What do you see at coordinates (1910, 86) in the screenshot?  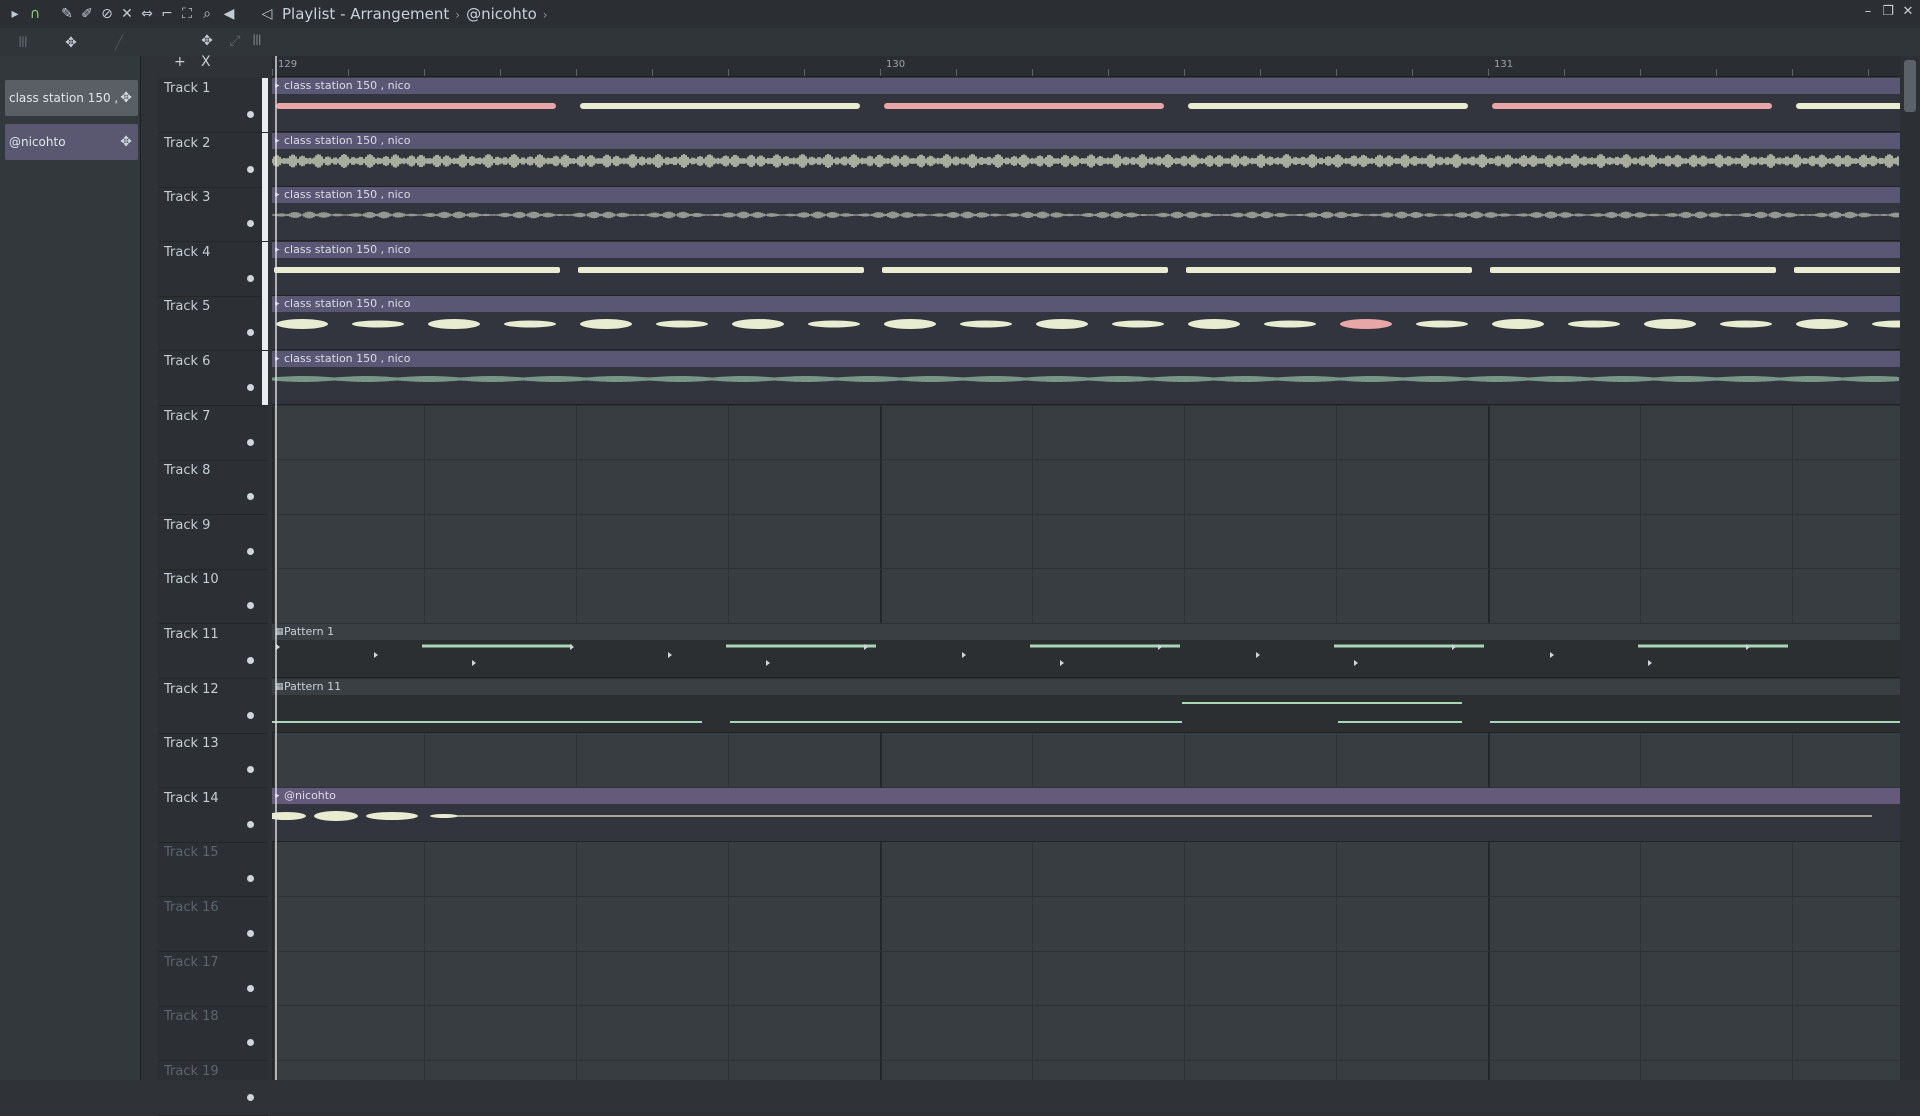 I see `vertical-scroll-thumb` at bounding box center [1910, 86].